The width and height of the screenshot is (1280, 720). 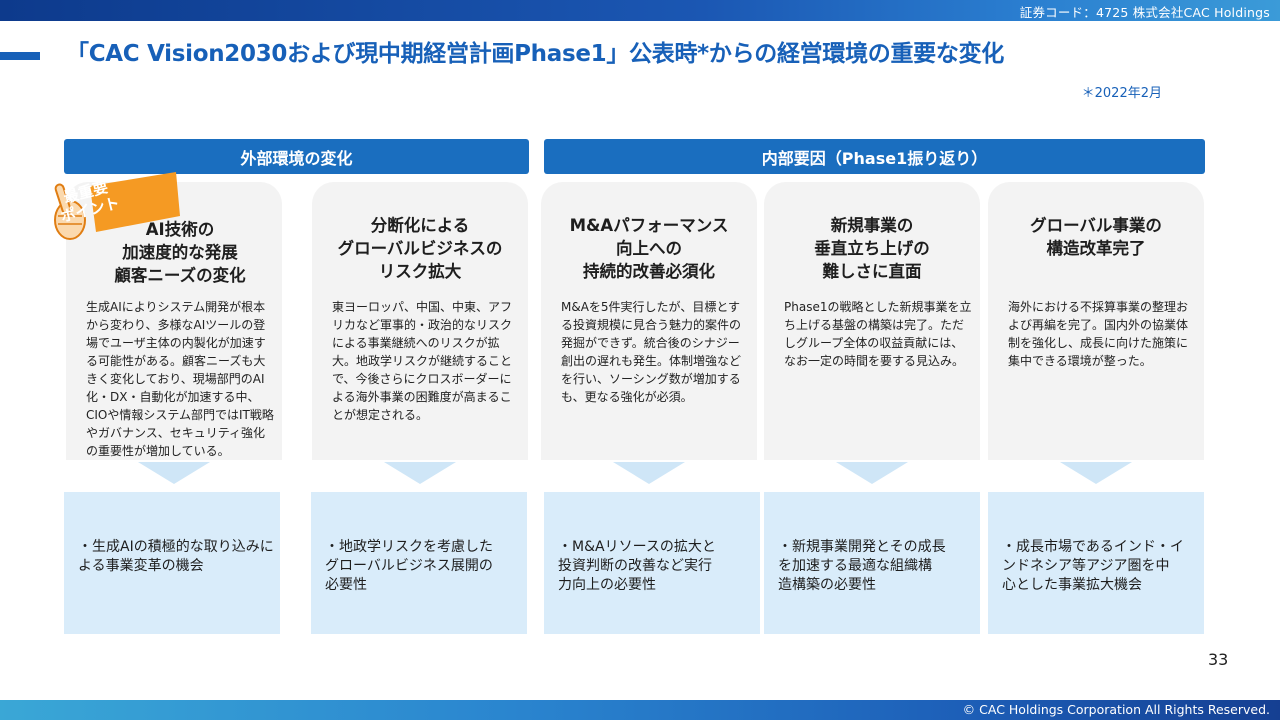 I want to click on result-box-ai: ・生成AIの積極的な取り込みに よる事業変革の機会, so click(x=172, y=563).